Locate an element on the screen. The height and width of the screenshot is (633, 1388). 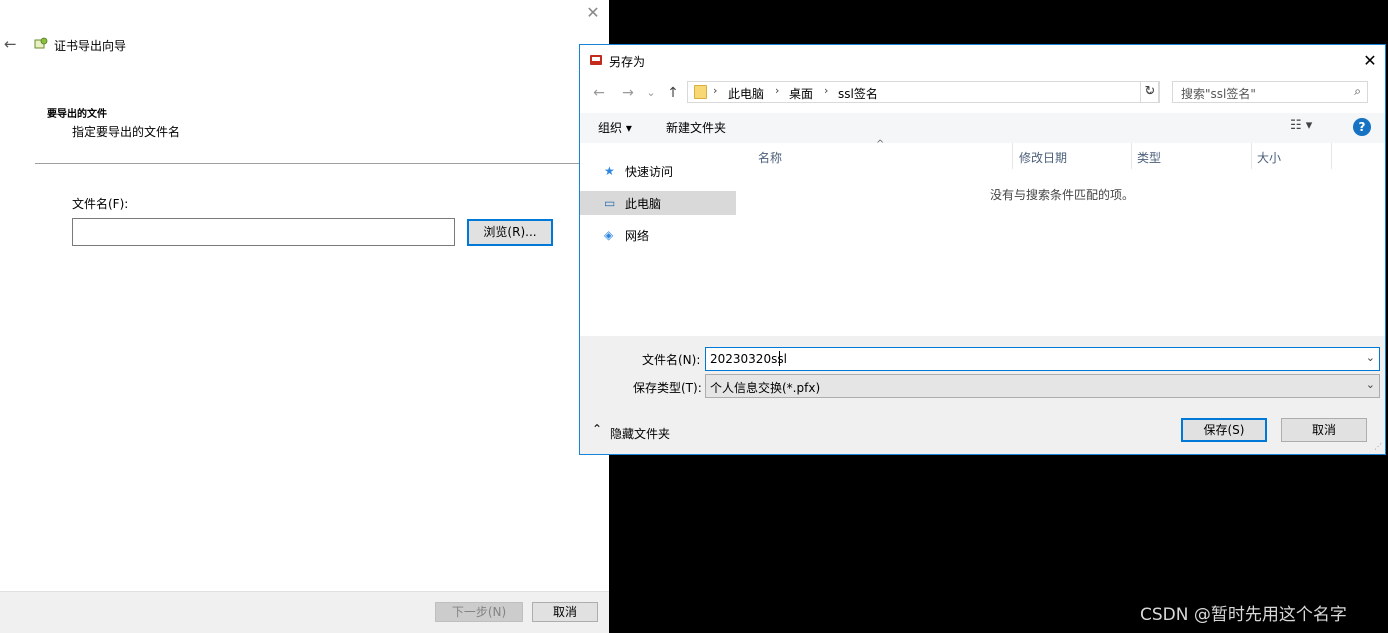
view-options-icon: ☷ ▾ is located at coordinates (1301, 125).